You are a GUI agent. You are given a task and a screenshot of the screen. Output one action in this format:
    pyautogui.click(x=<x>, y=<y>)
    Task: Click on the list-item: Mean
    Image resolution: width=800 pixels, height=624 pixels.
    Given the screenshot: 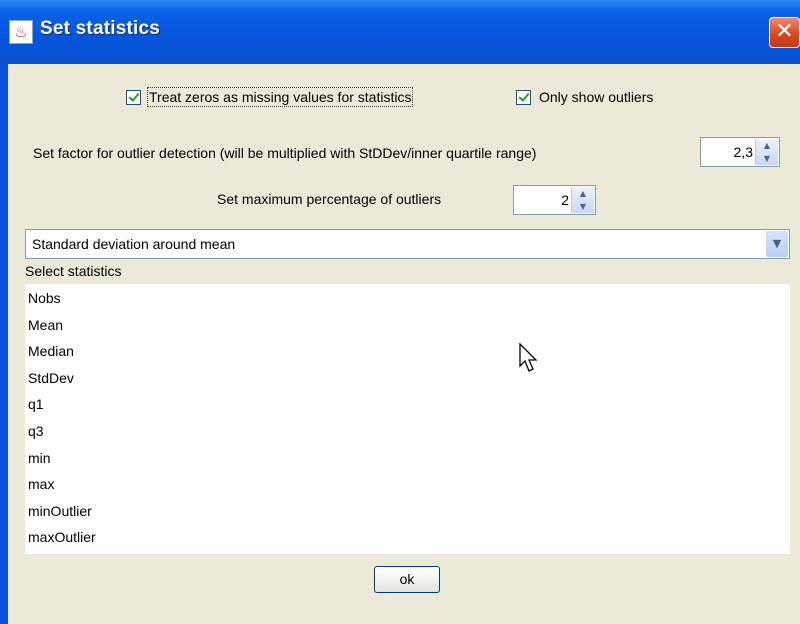 What is the action you would take?
    pyautogui.click(x=45, y=325)
    